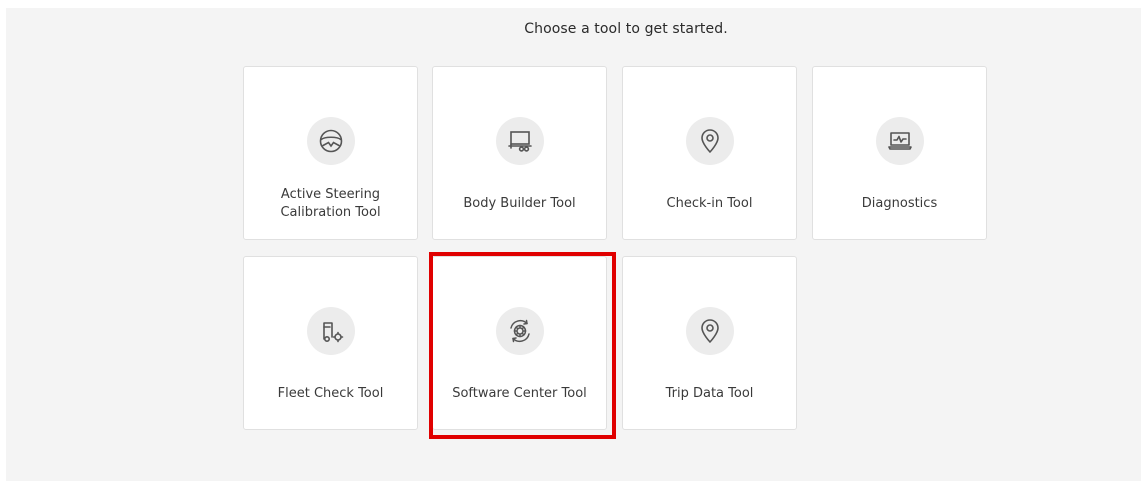  What do you see at coordinates (519, 393) in the screenshot?
I see `tile-label: Software Center Tool` at bounding box center [519, 393].